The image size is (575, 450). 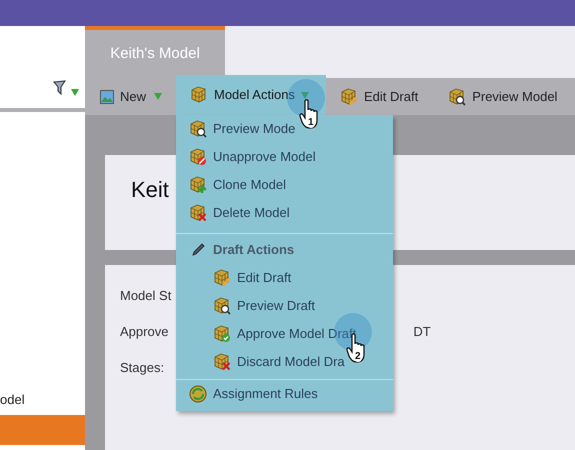 I want to click on field-value: DT, so click(x=422, y=332).